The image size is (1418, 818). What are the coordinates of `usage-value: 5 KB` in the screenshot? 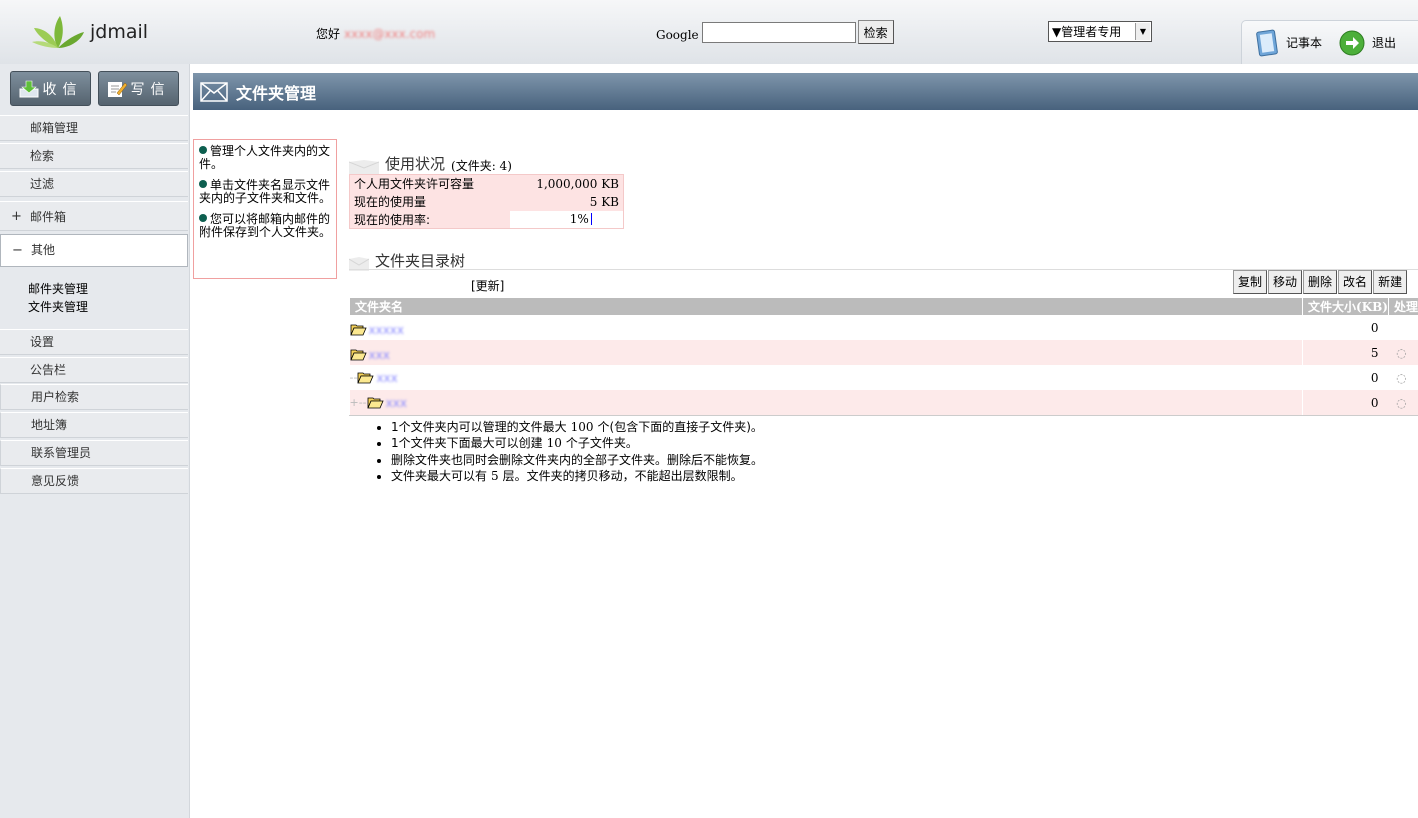 It's located at (566, 201).